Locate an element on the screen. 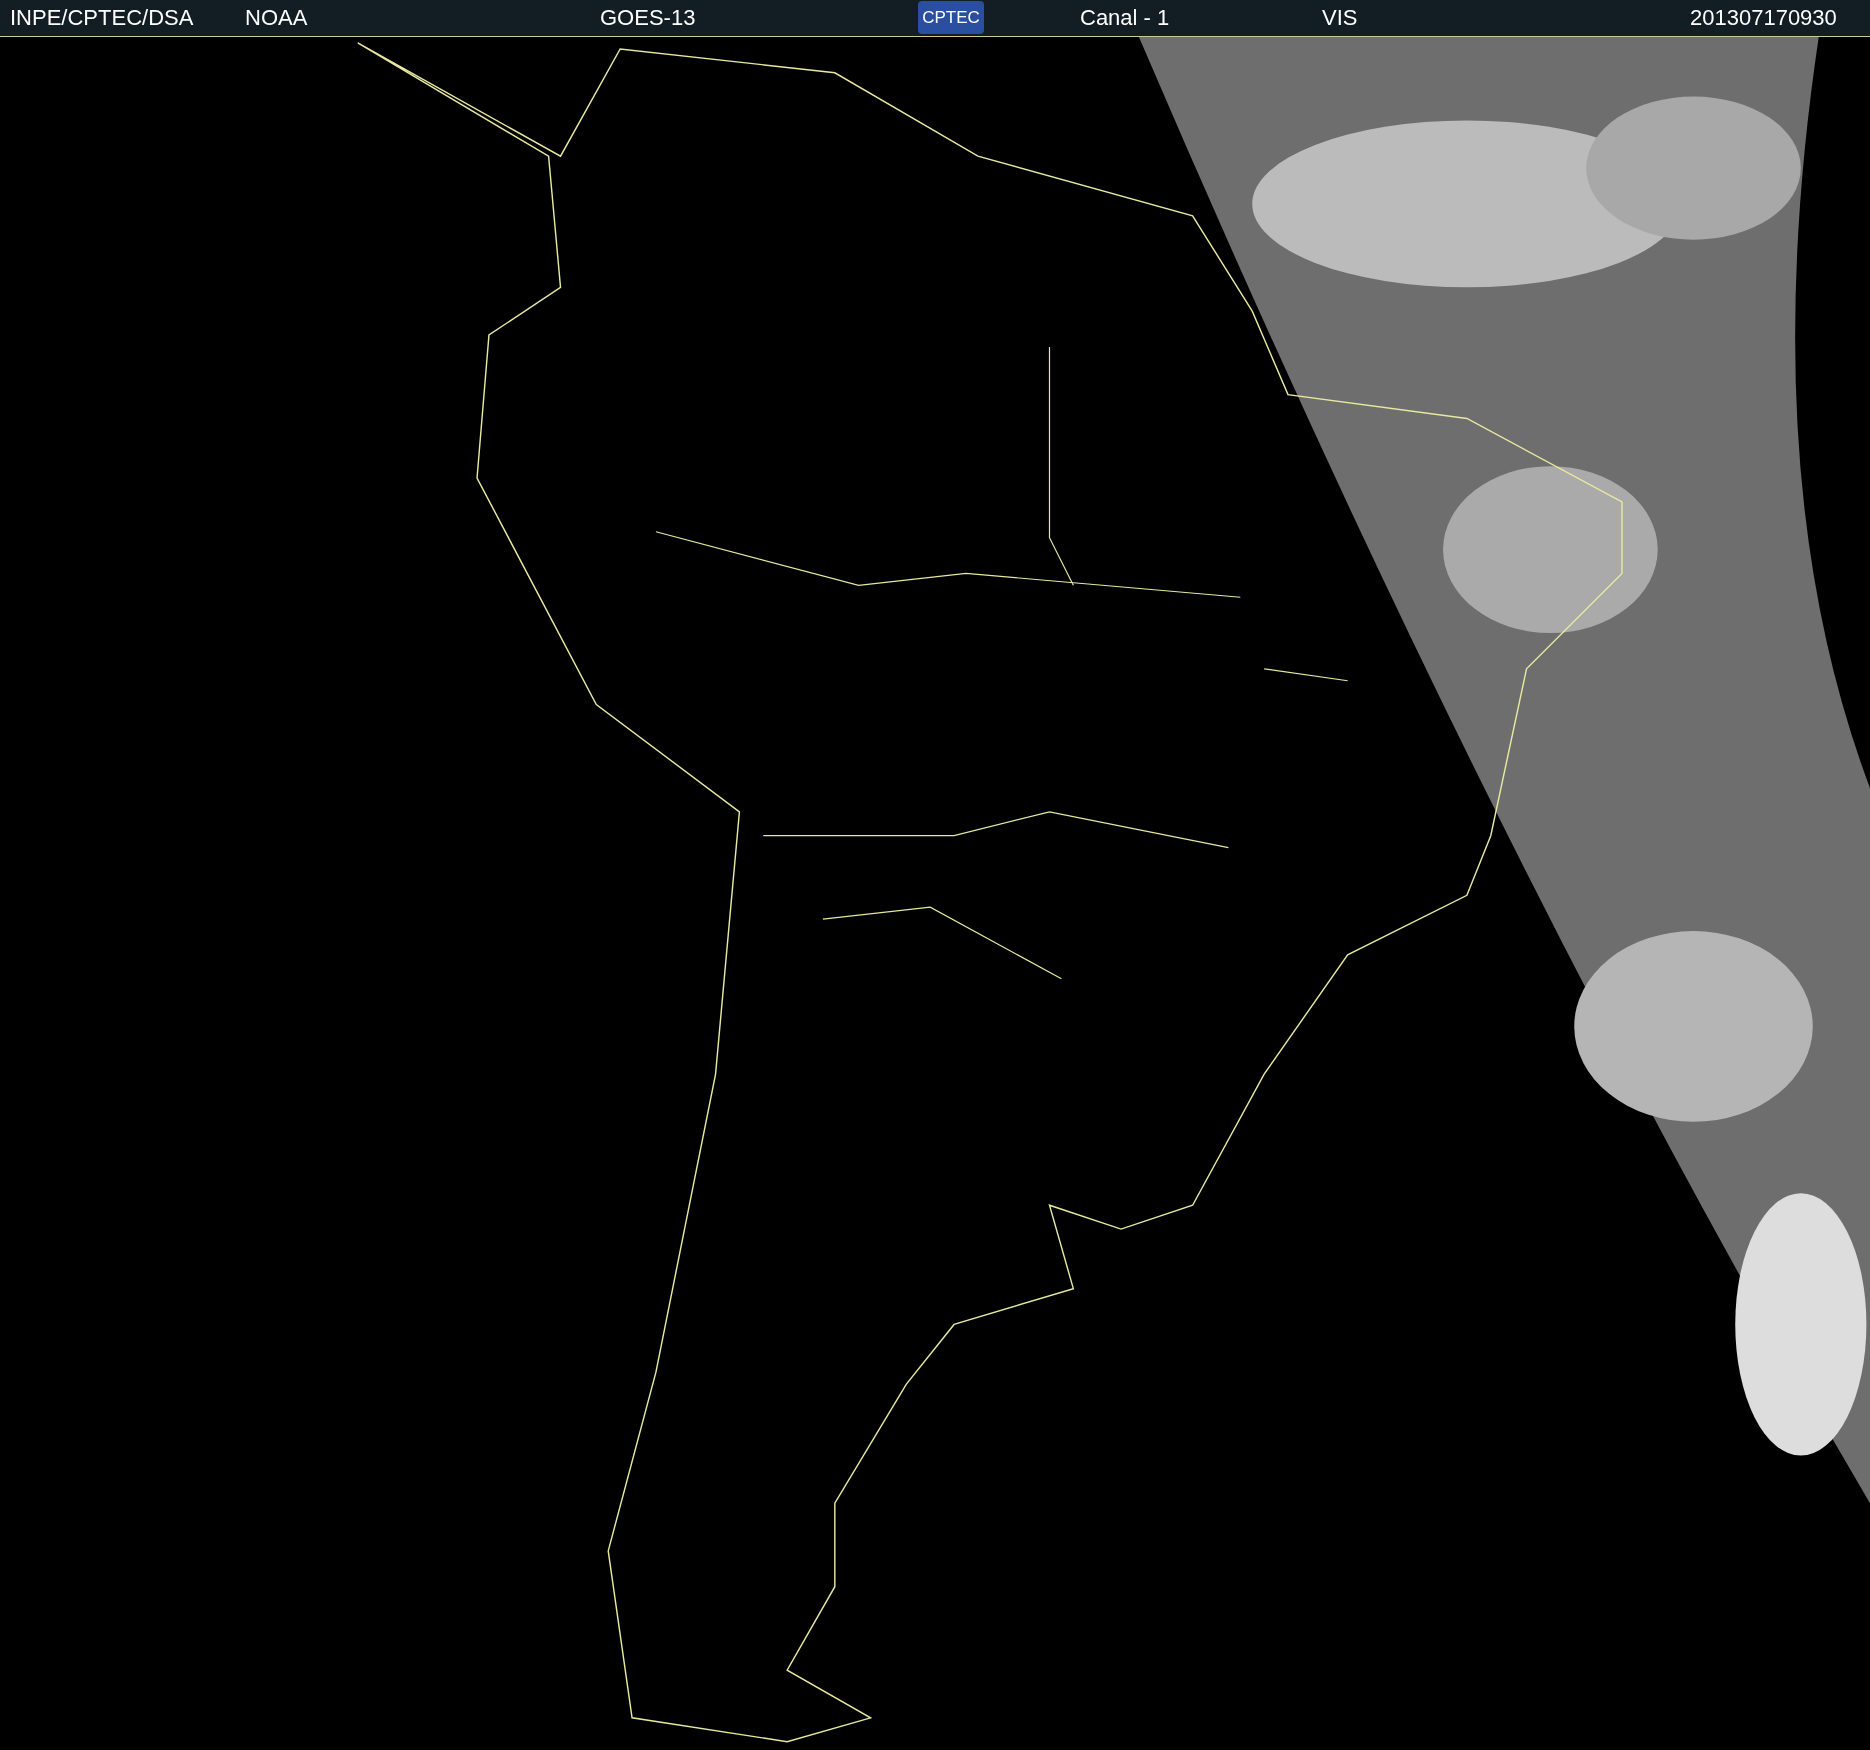 The width and height of the screenshot is (1870, 1750). timestamp-label: 201307170930 is located at coordinates (1763, 18).